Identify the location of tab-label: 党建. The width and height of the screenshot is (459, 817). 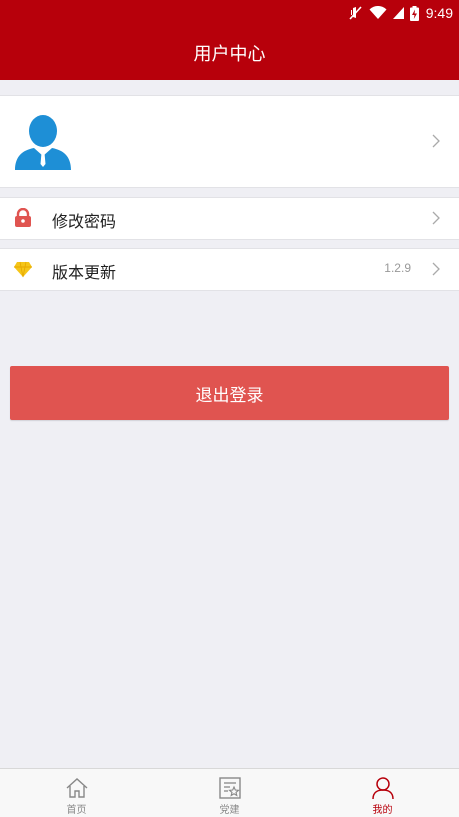
(229, 810).